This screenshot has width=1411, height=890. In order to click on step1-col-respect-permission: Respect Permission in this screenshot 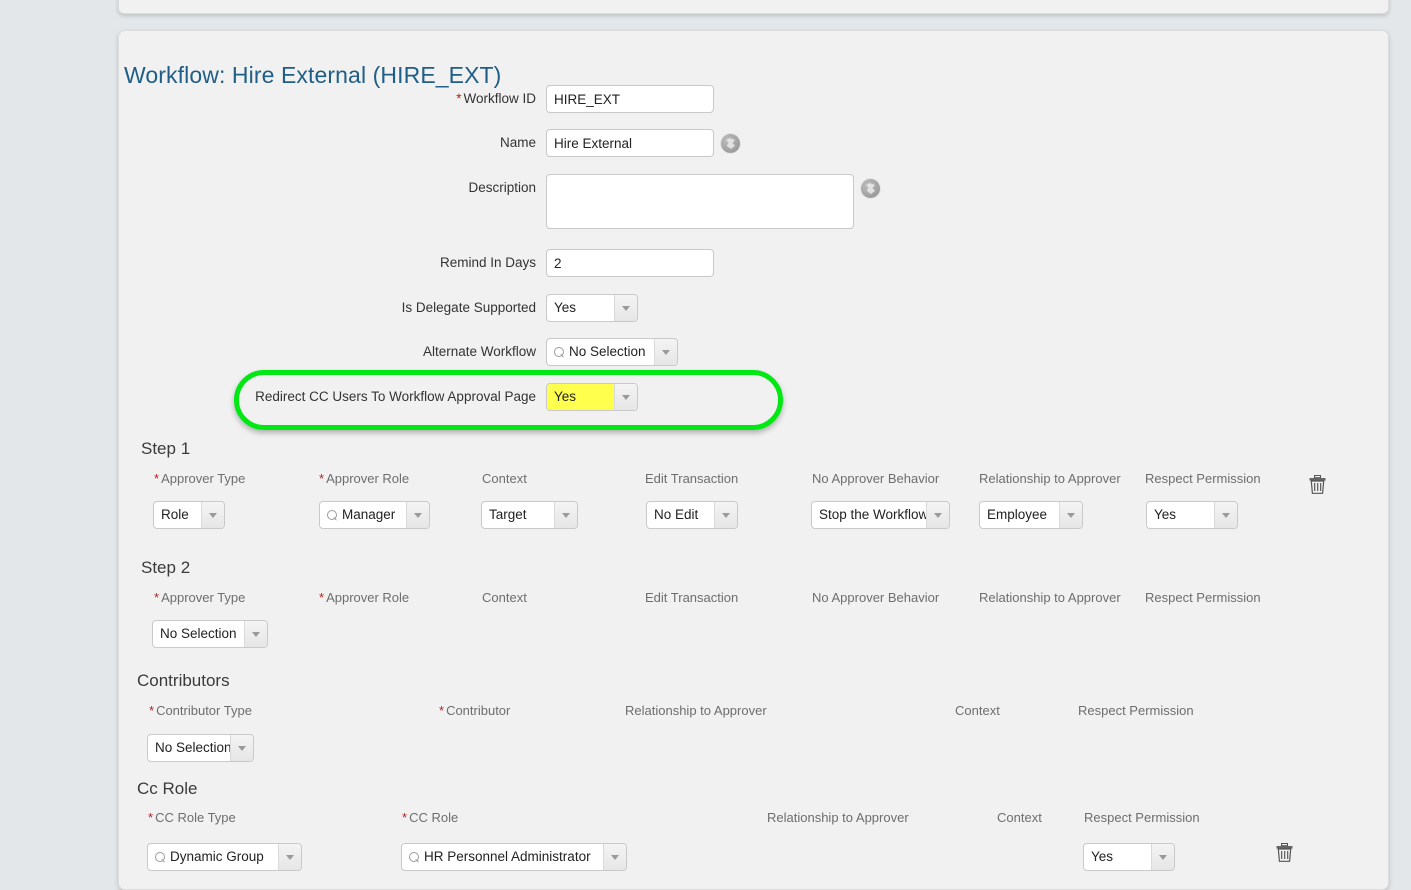, I will do `click(1203, 478)`.